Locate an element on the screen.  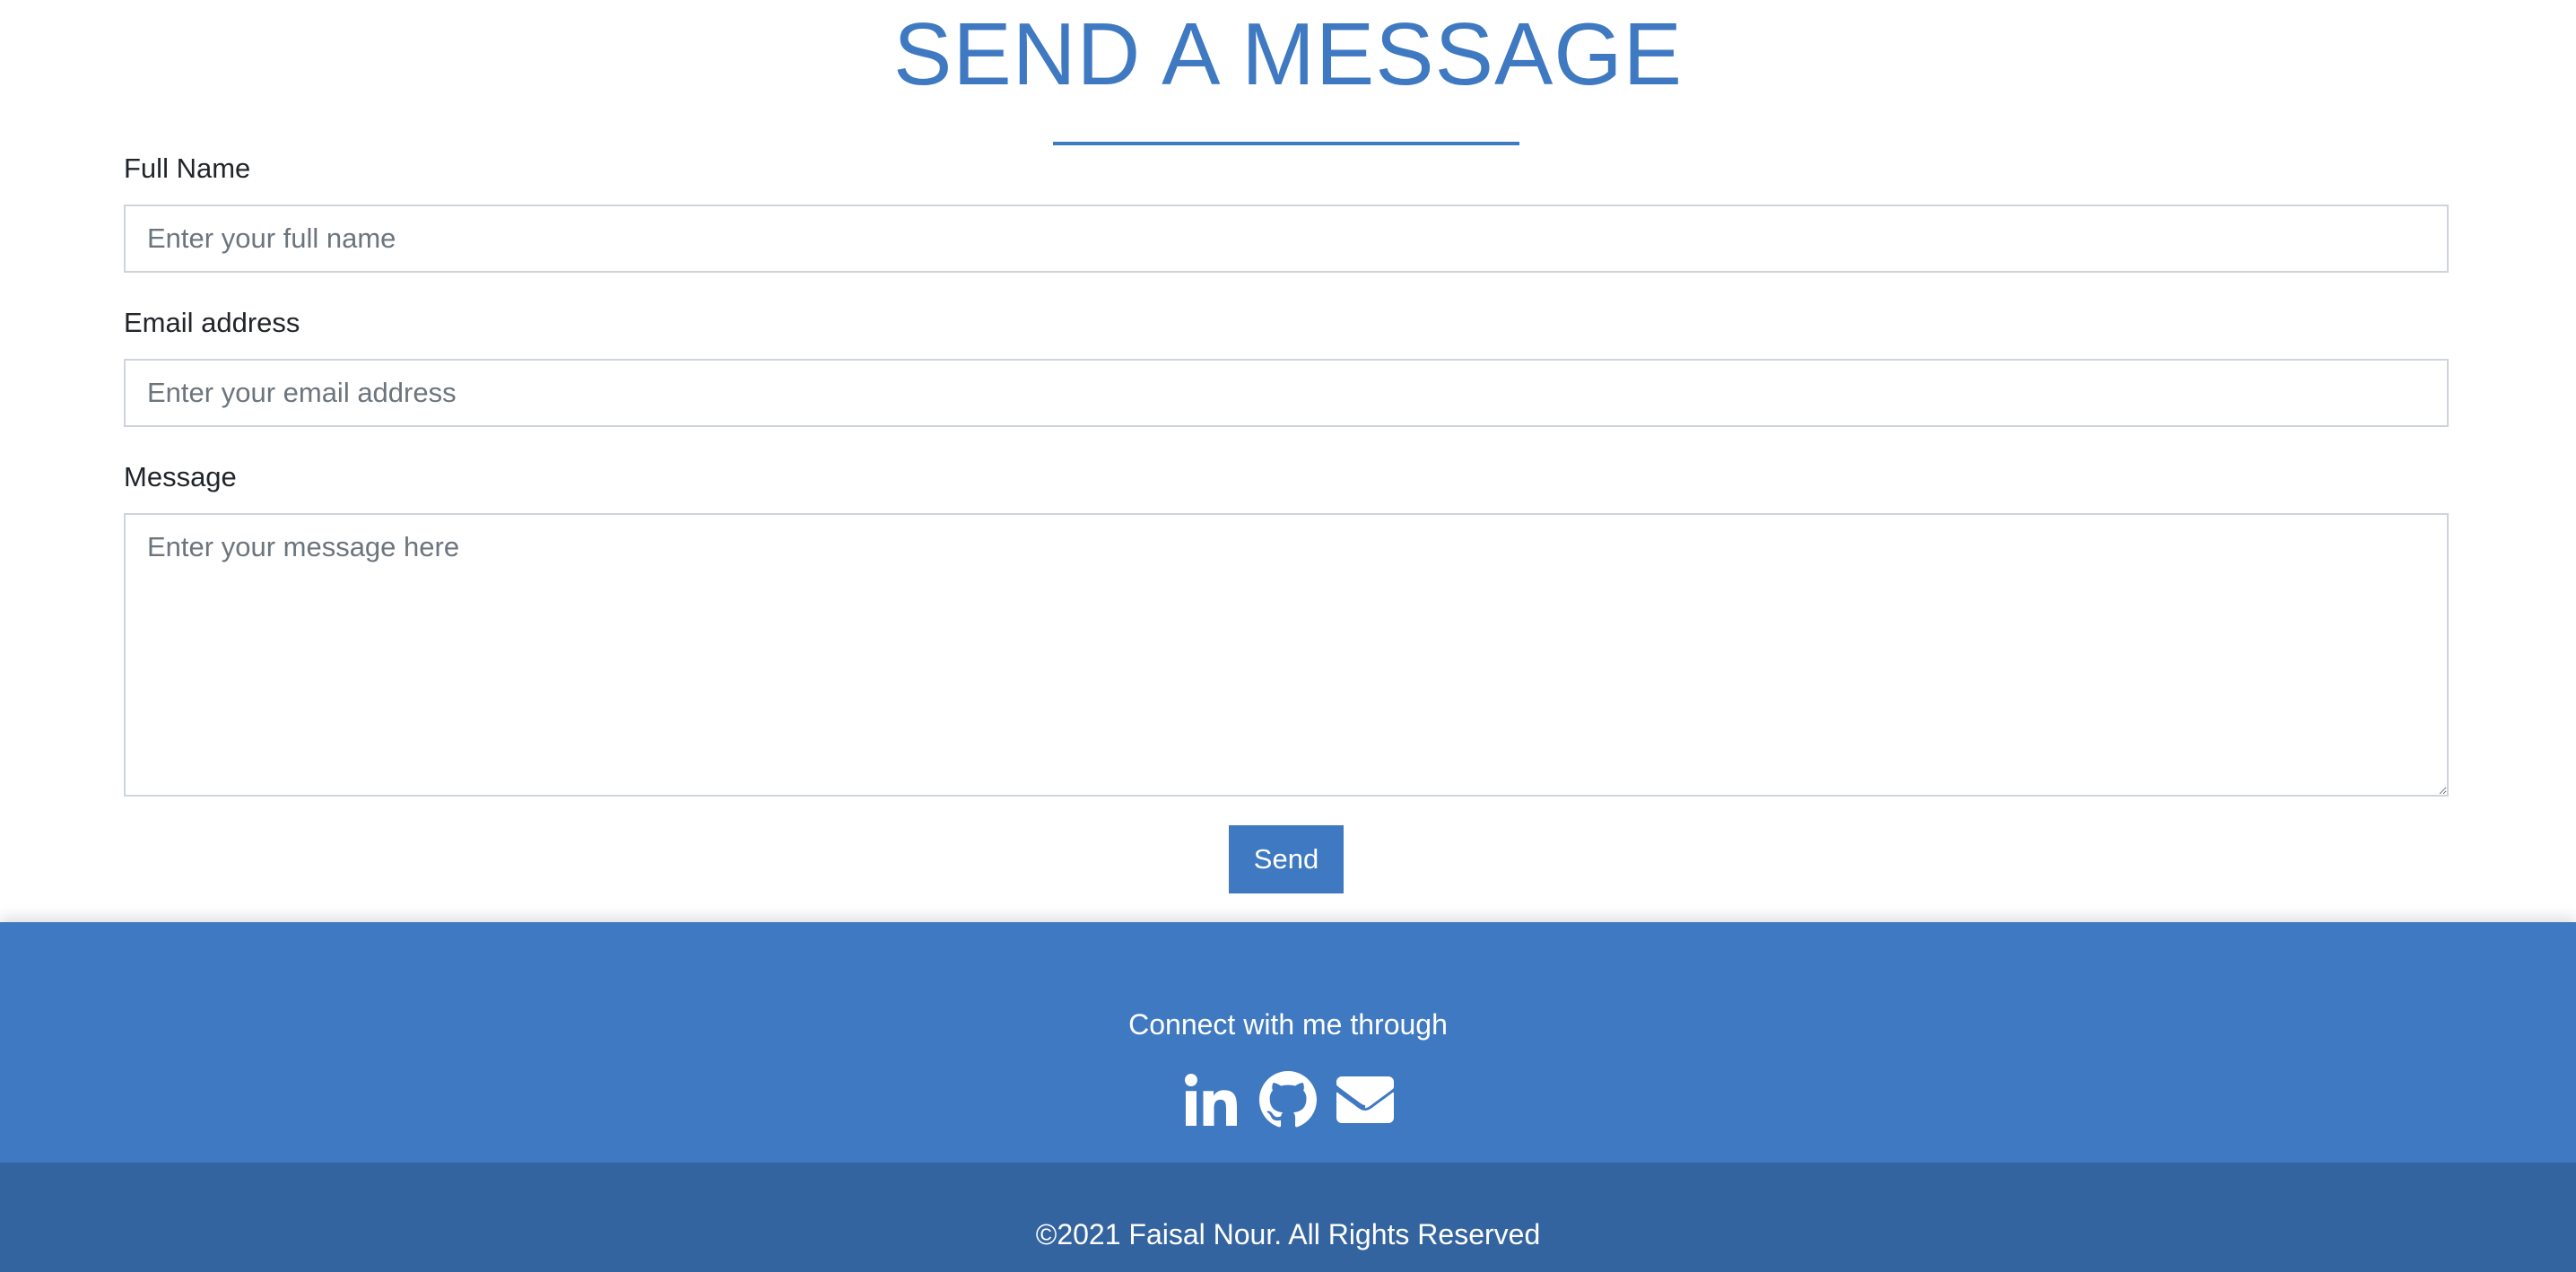
email-input is located at coordinates (1286, 393).